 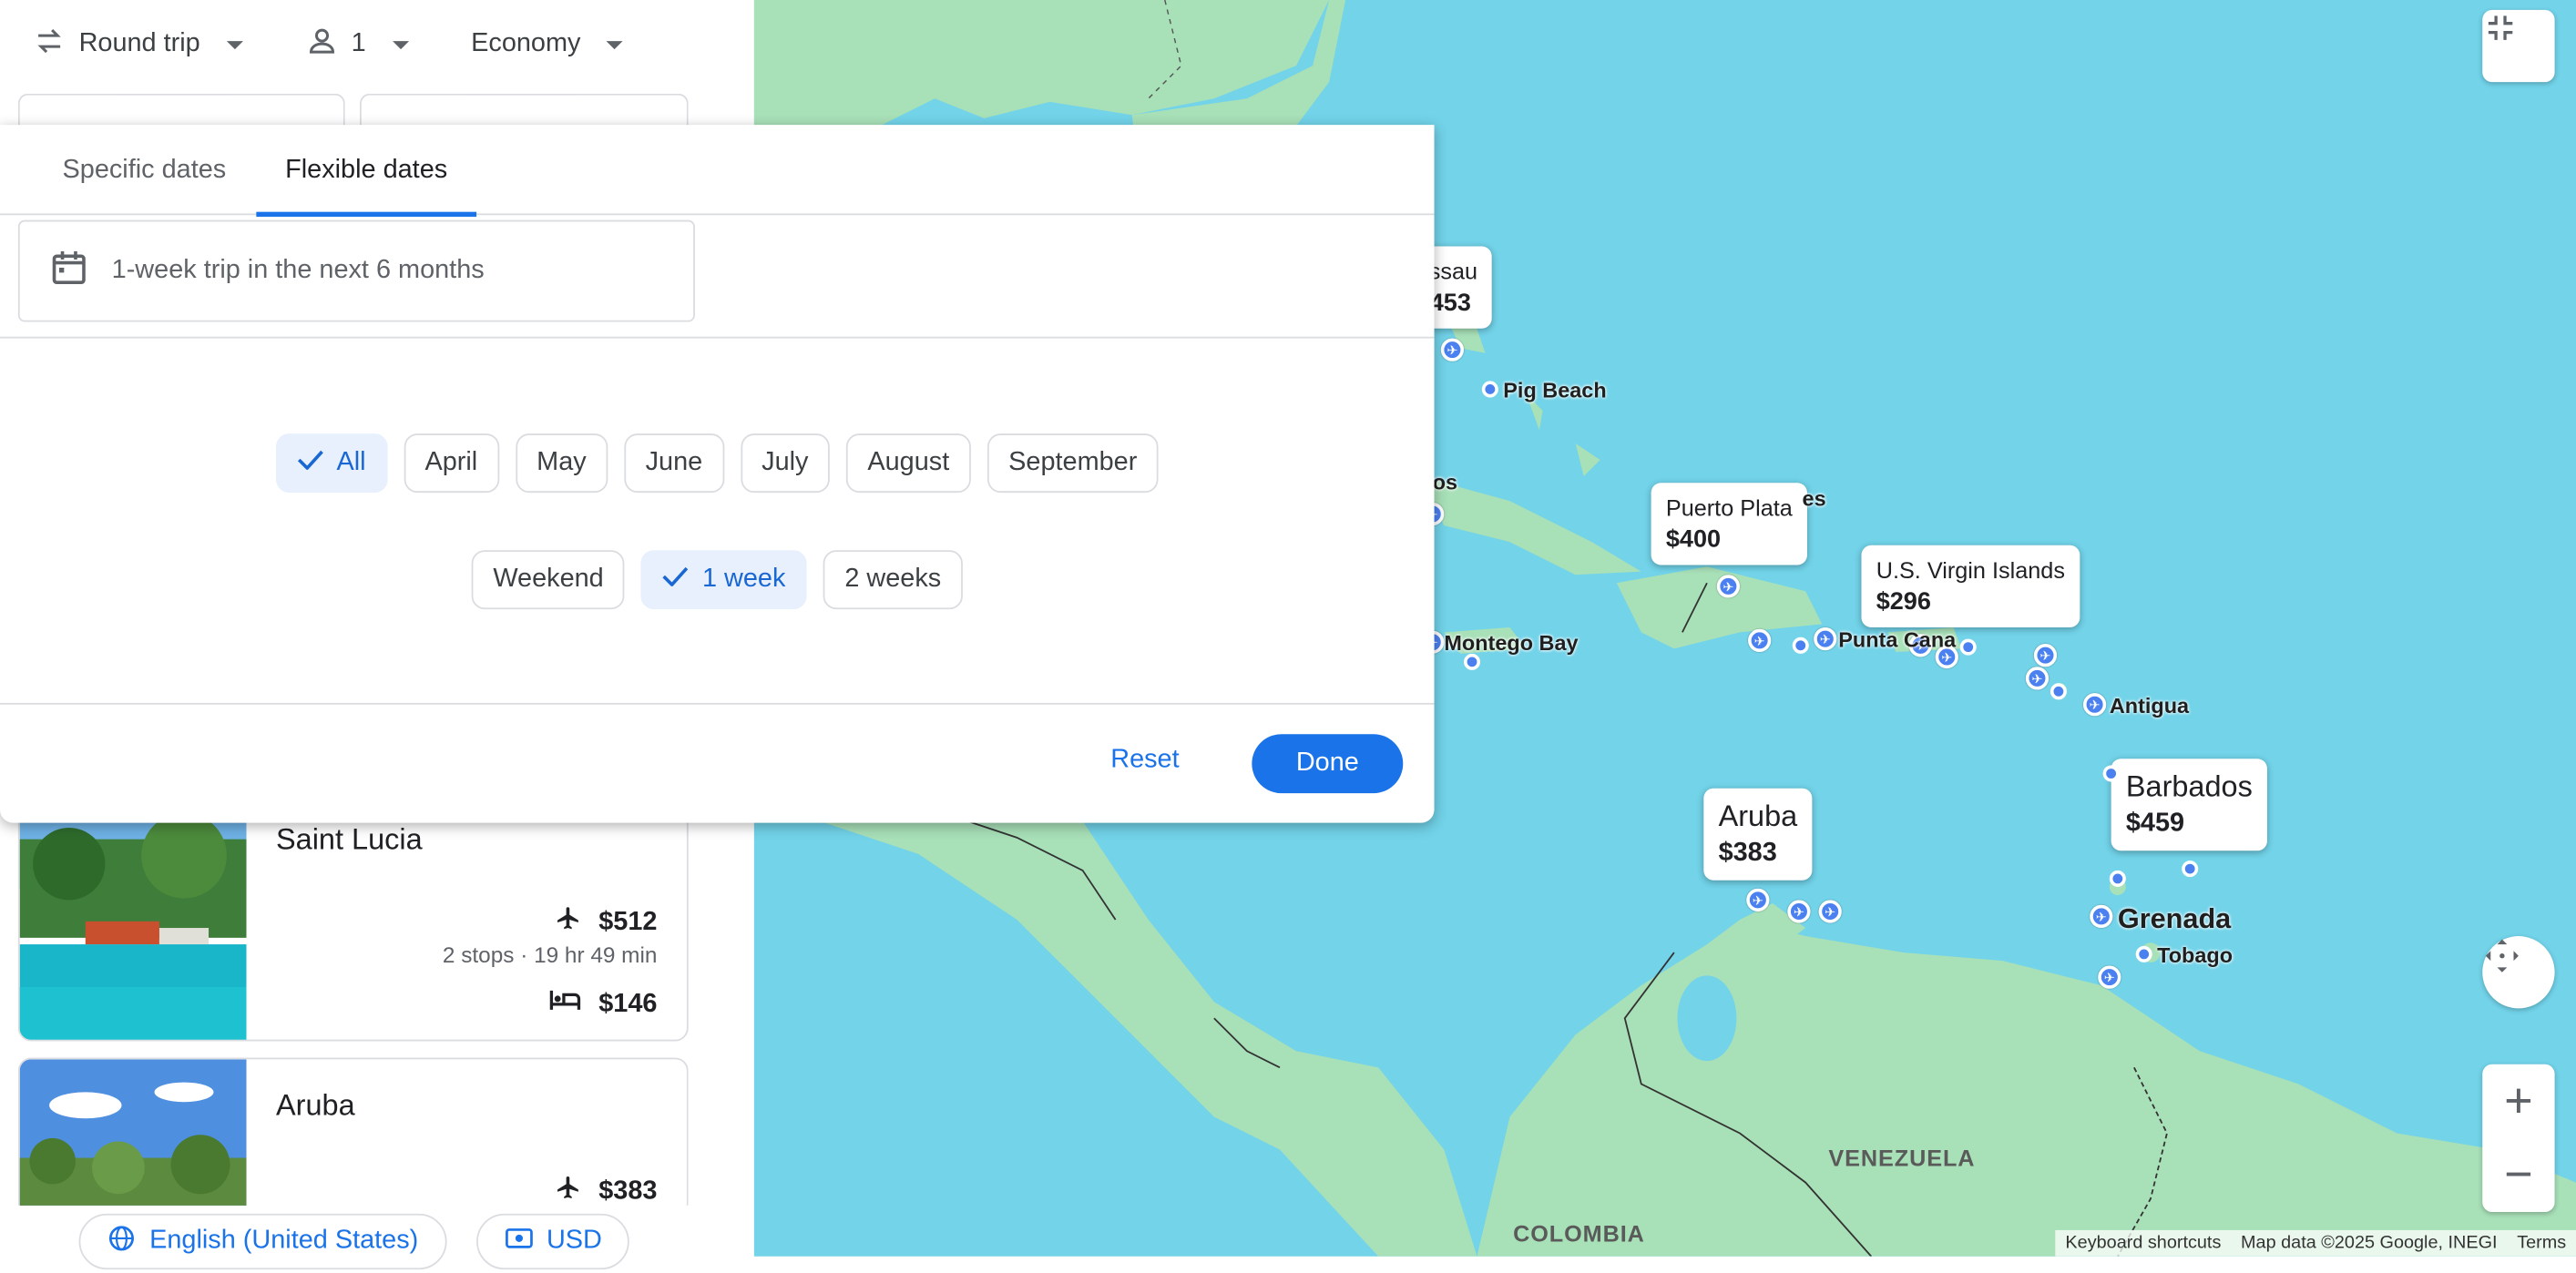 What do you see at coordinates (628, 1004) in the screenshot?
I see `hotel-price: $146` at bounding box center [628, 1004].